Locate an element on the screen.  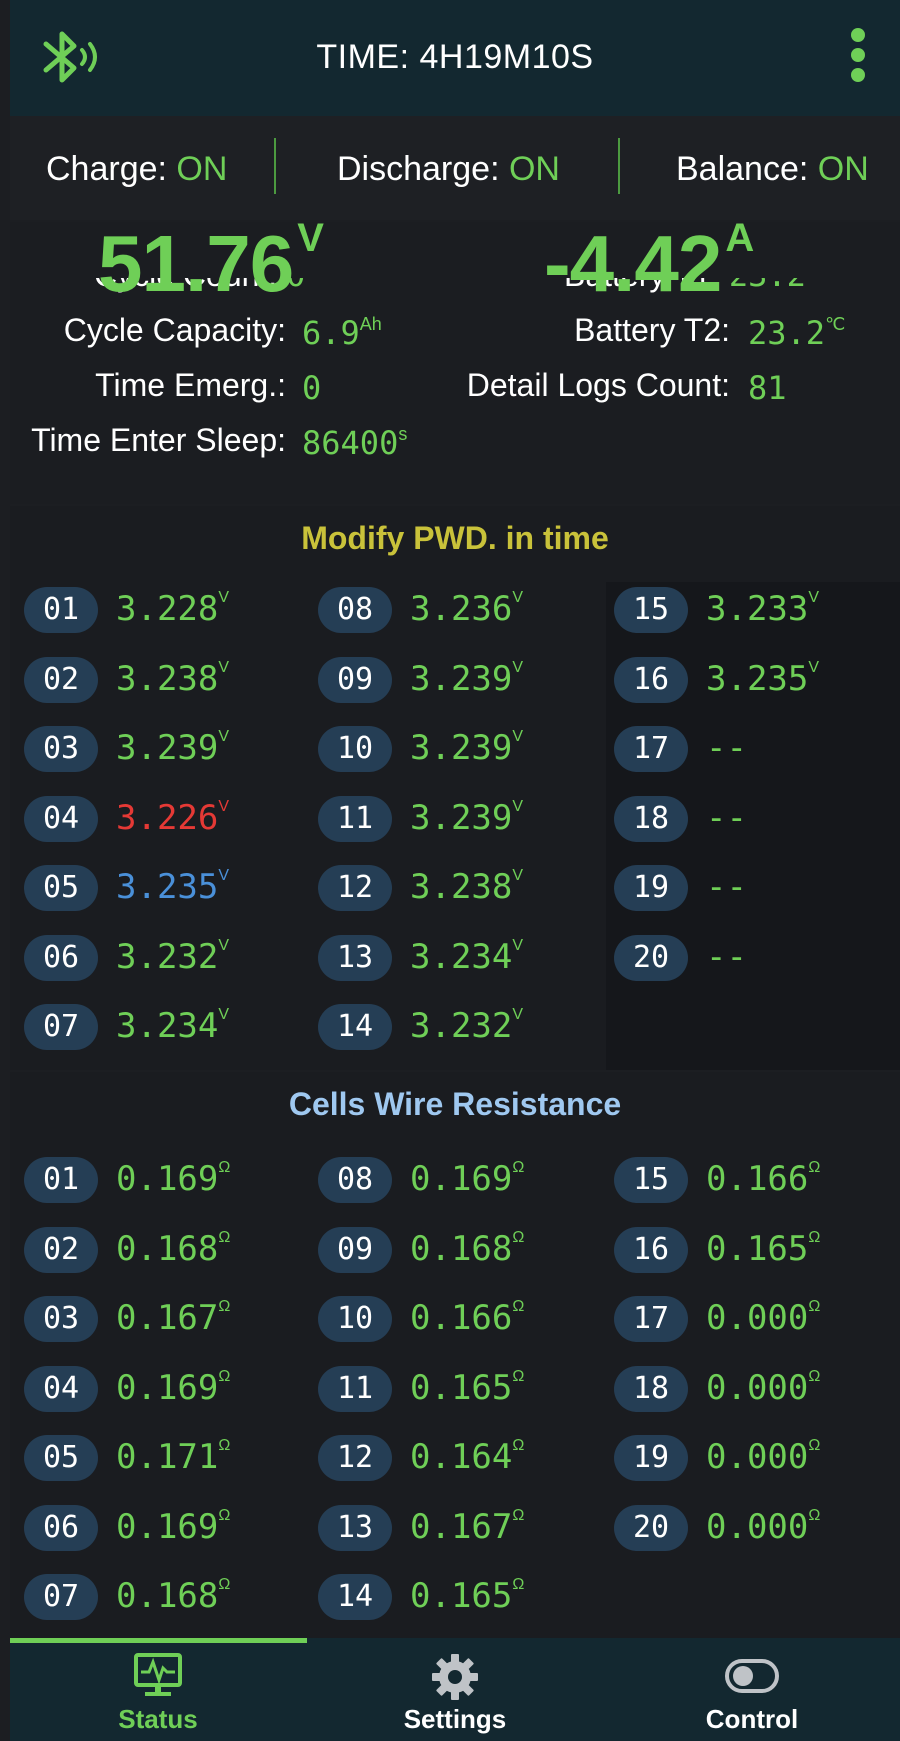
current-unit: A is located at coordinates (739, 241).